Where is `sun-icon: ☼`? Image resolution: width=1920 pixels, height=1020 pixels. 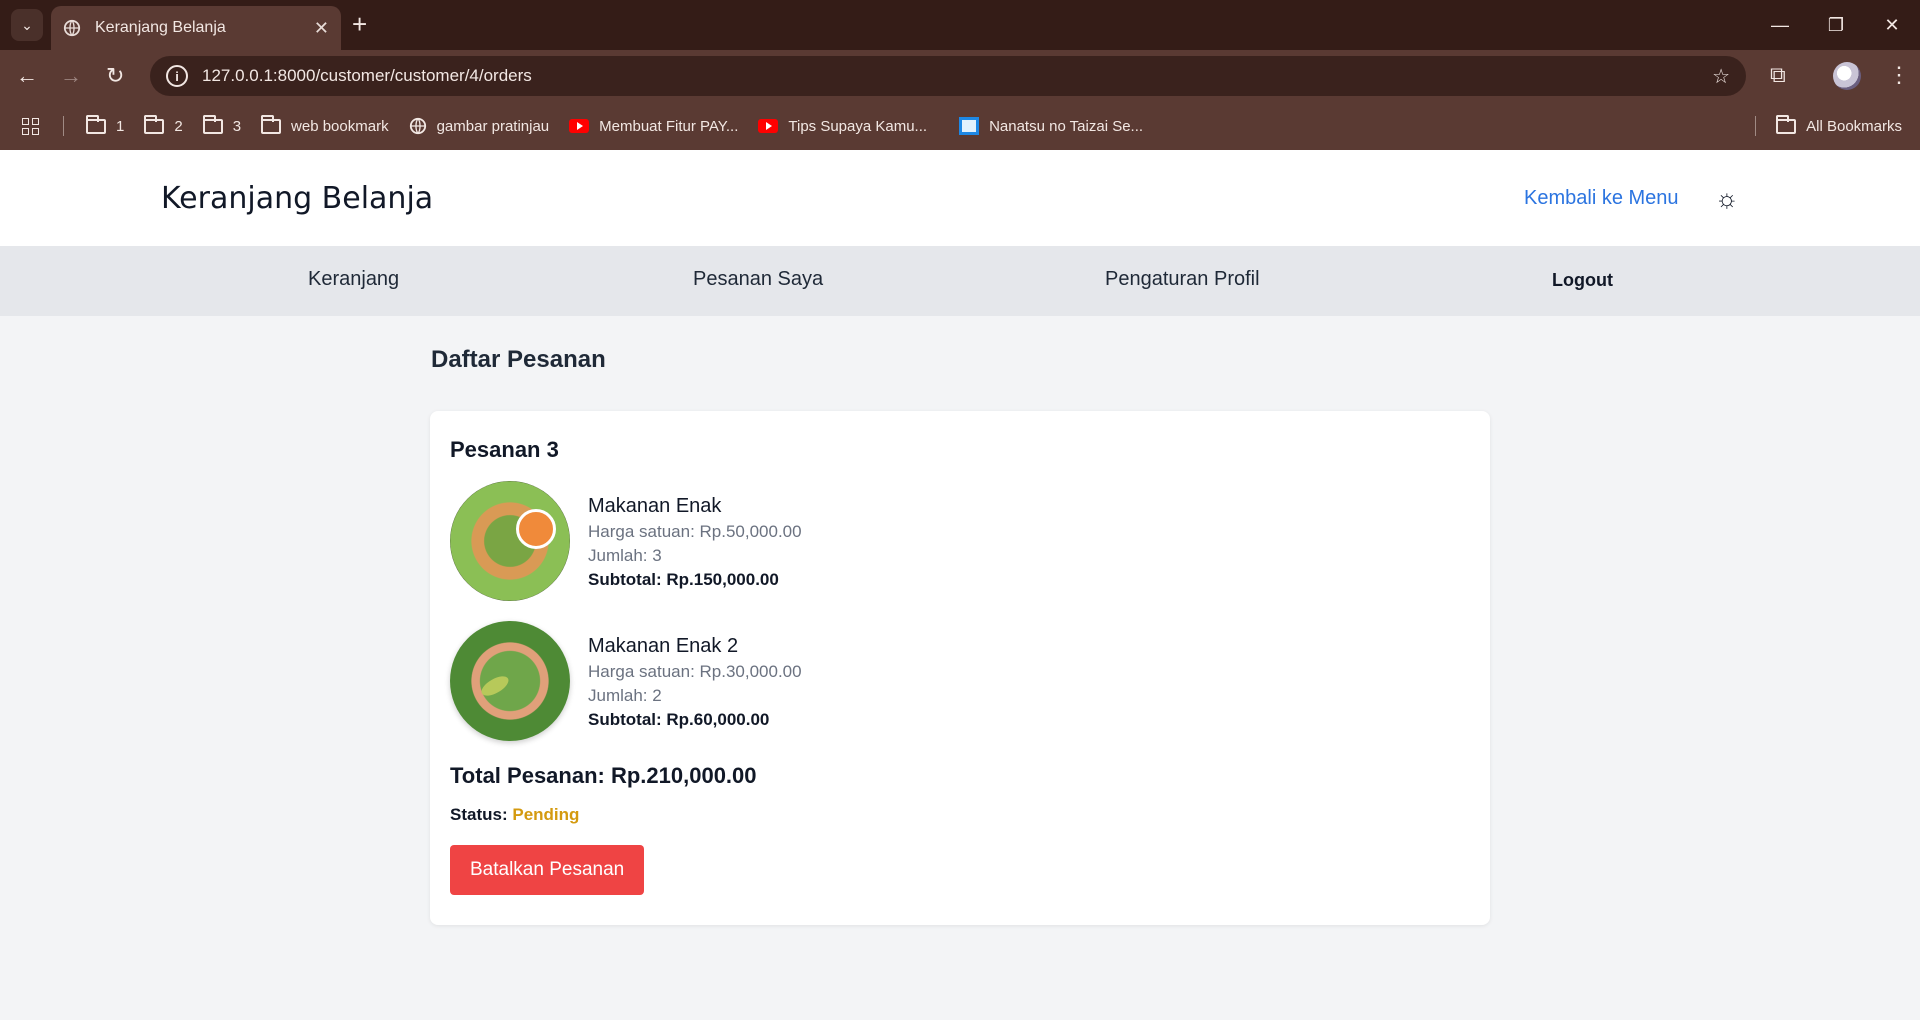
sun-icon: ☼ is located at coordinates (1727, 198).